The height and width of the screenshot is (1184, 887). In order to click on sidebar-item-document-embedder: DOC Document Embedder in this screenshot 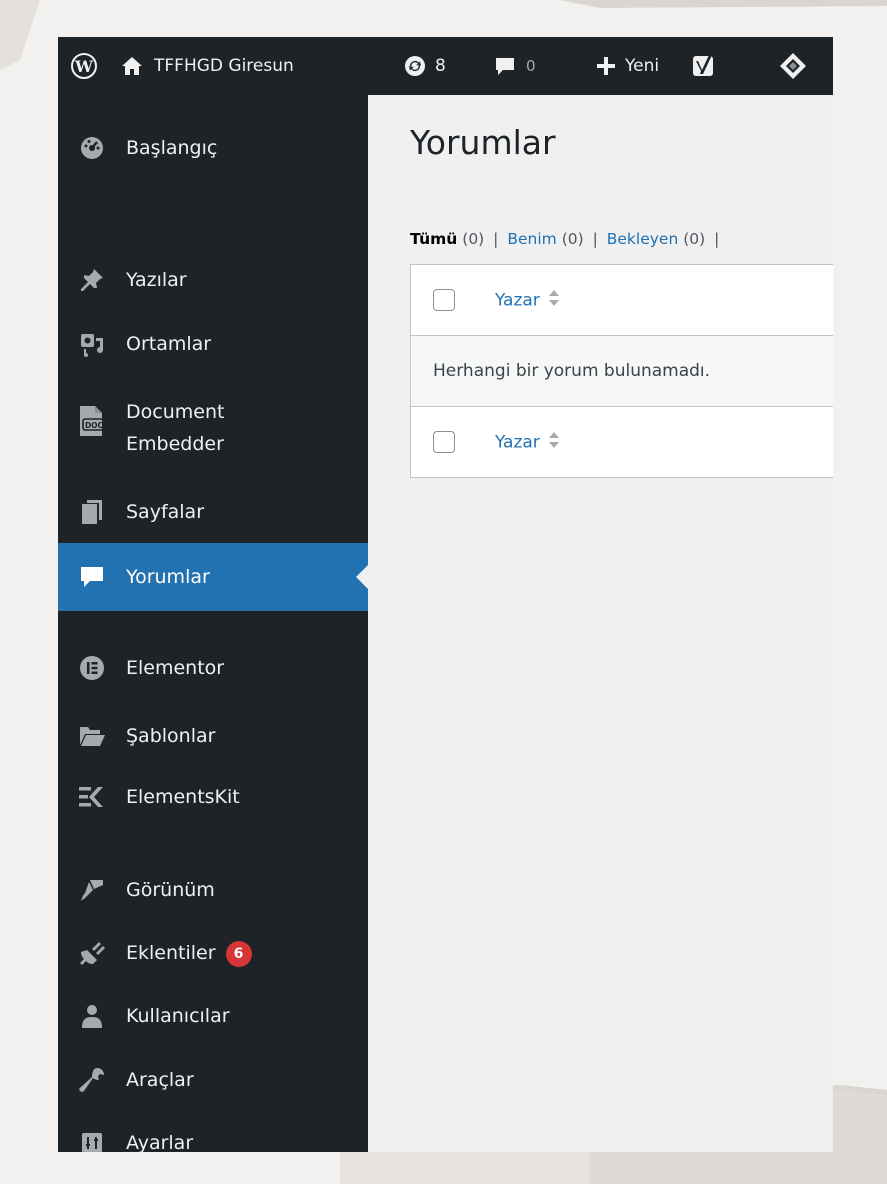, I will do `click(213, 430)`.